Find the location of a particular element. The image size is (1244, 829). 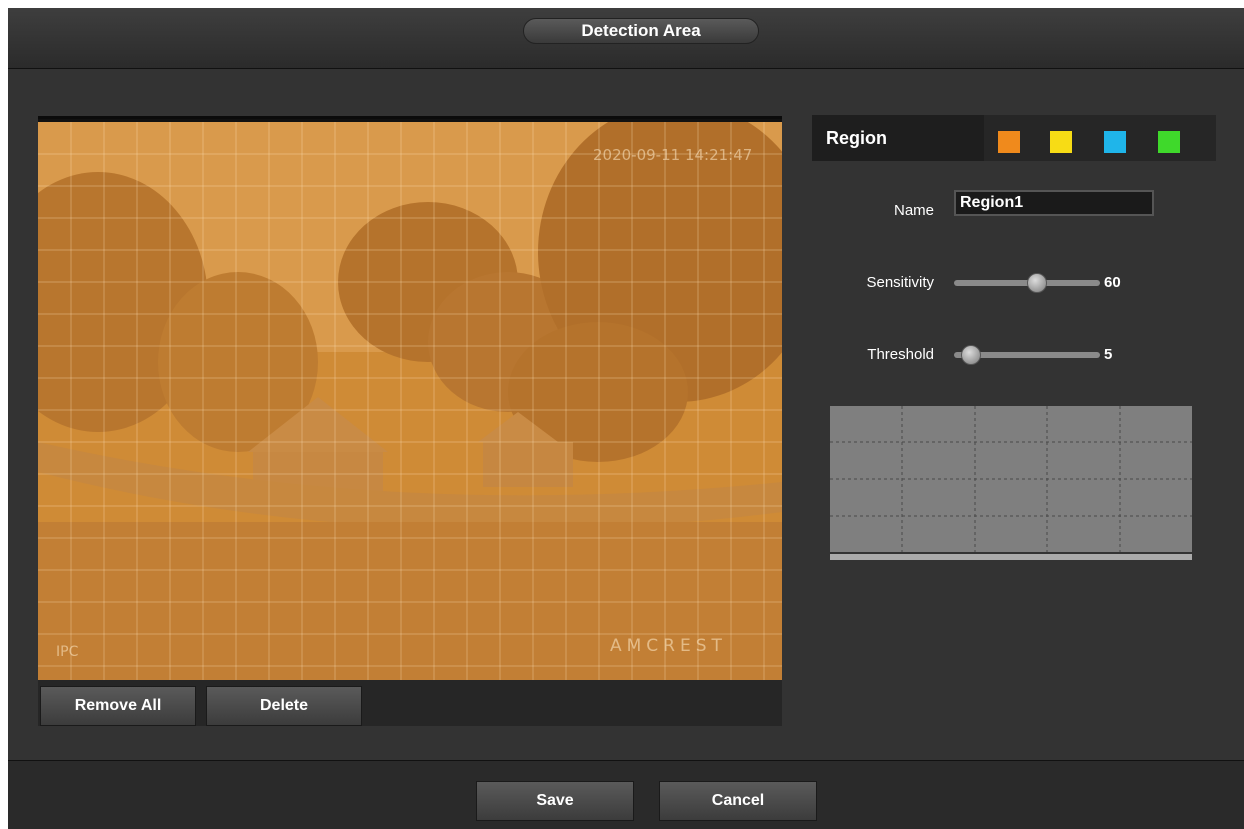

sensitivity-value: 60 is located at coordinates (1112, 282).